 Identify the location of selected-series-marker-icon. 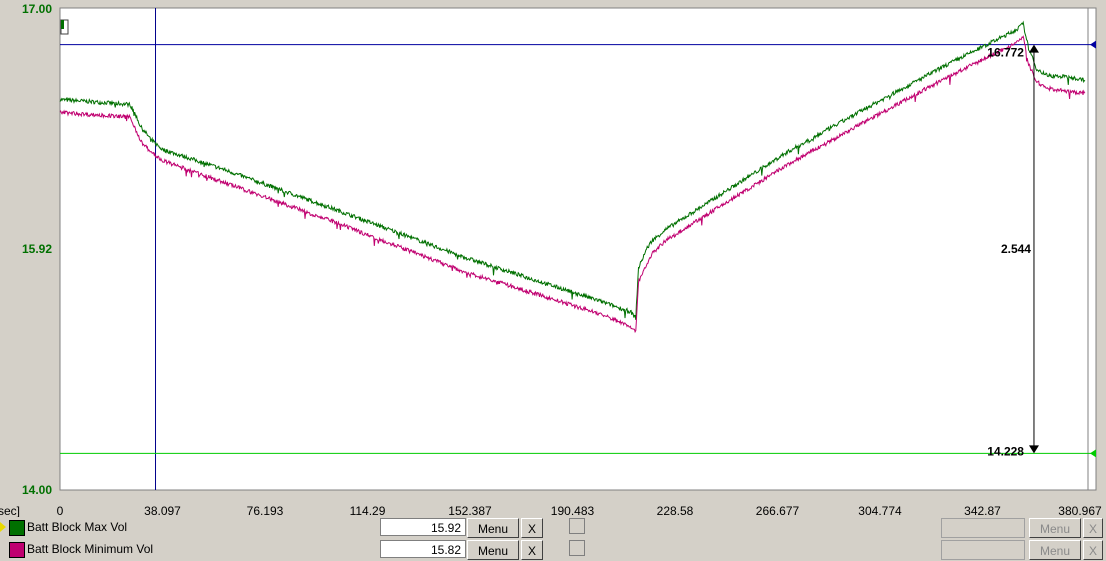
(3, 527).